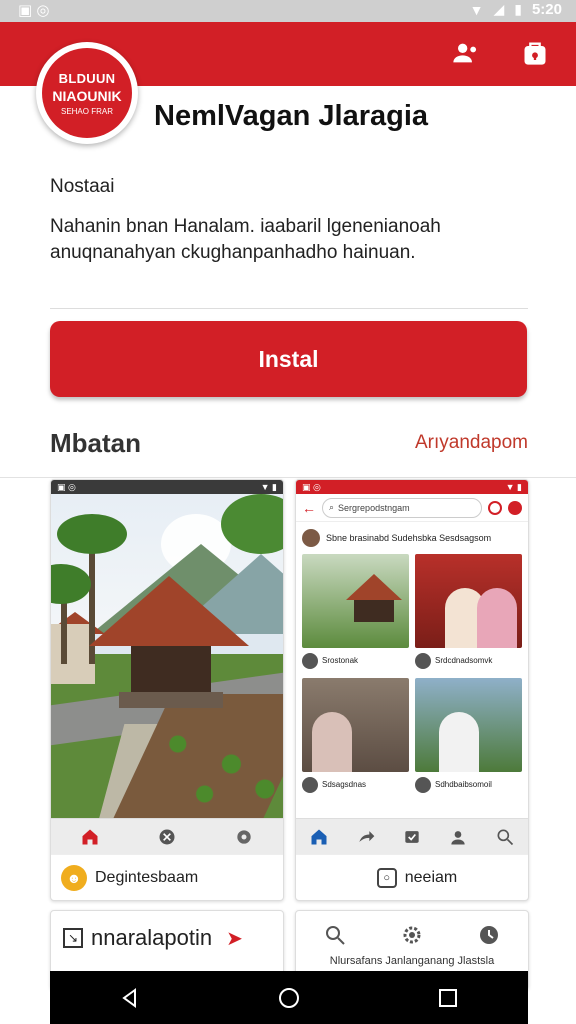  I want to click on gear-icon, so click(412, 935).